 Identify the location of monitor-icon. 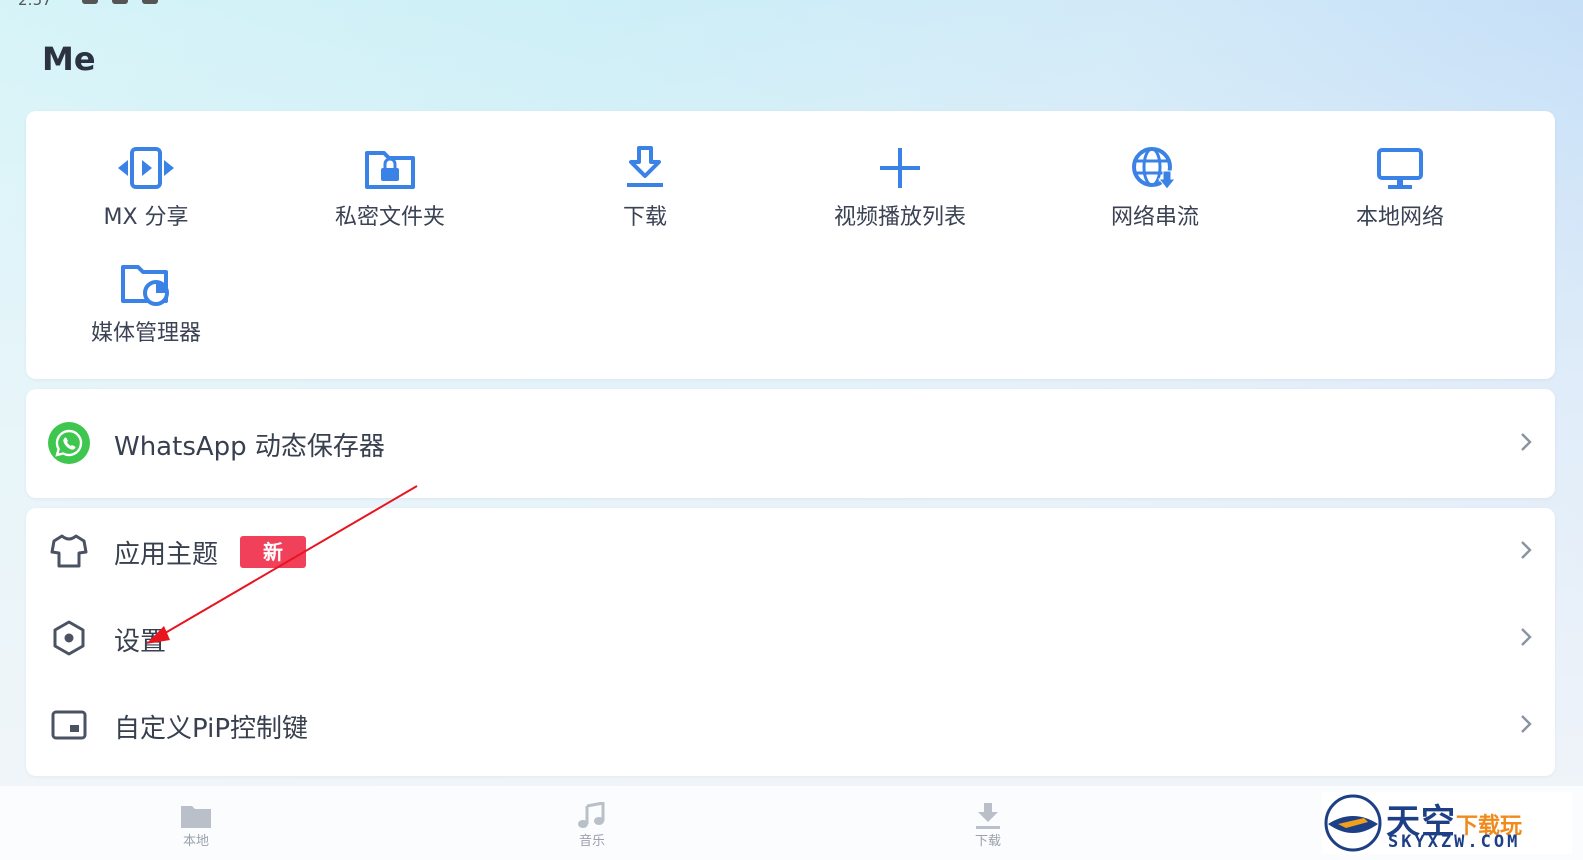
(1400, 168).